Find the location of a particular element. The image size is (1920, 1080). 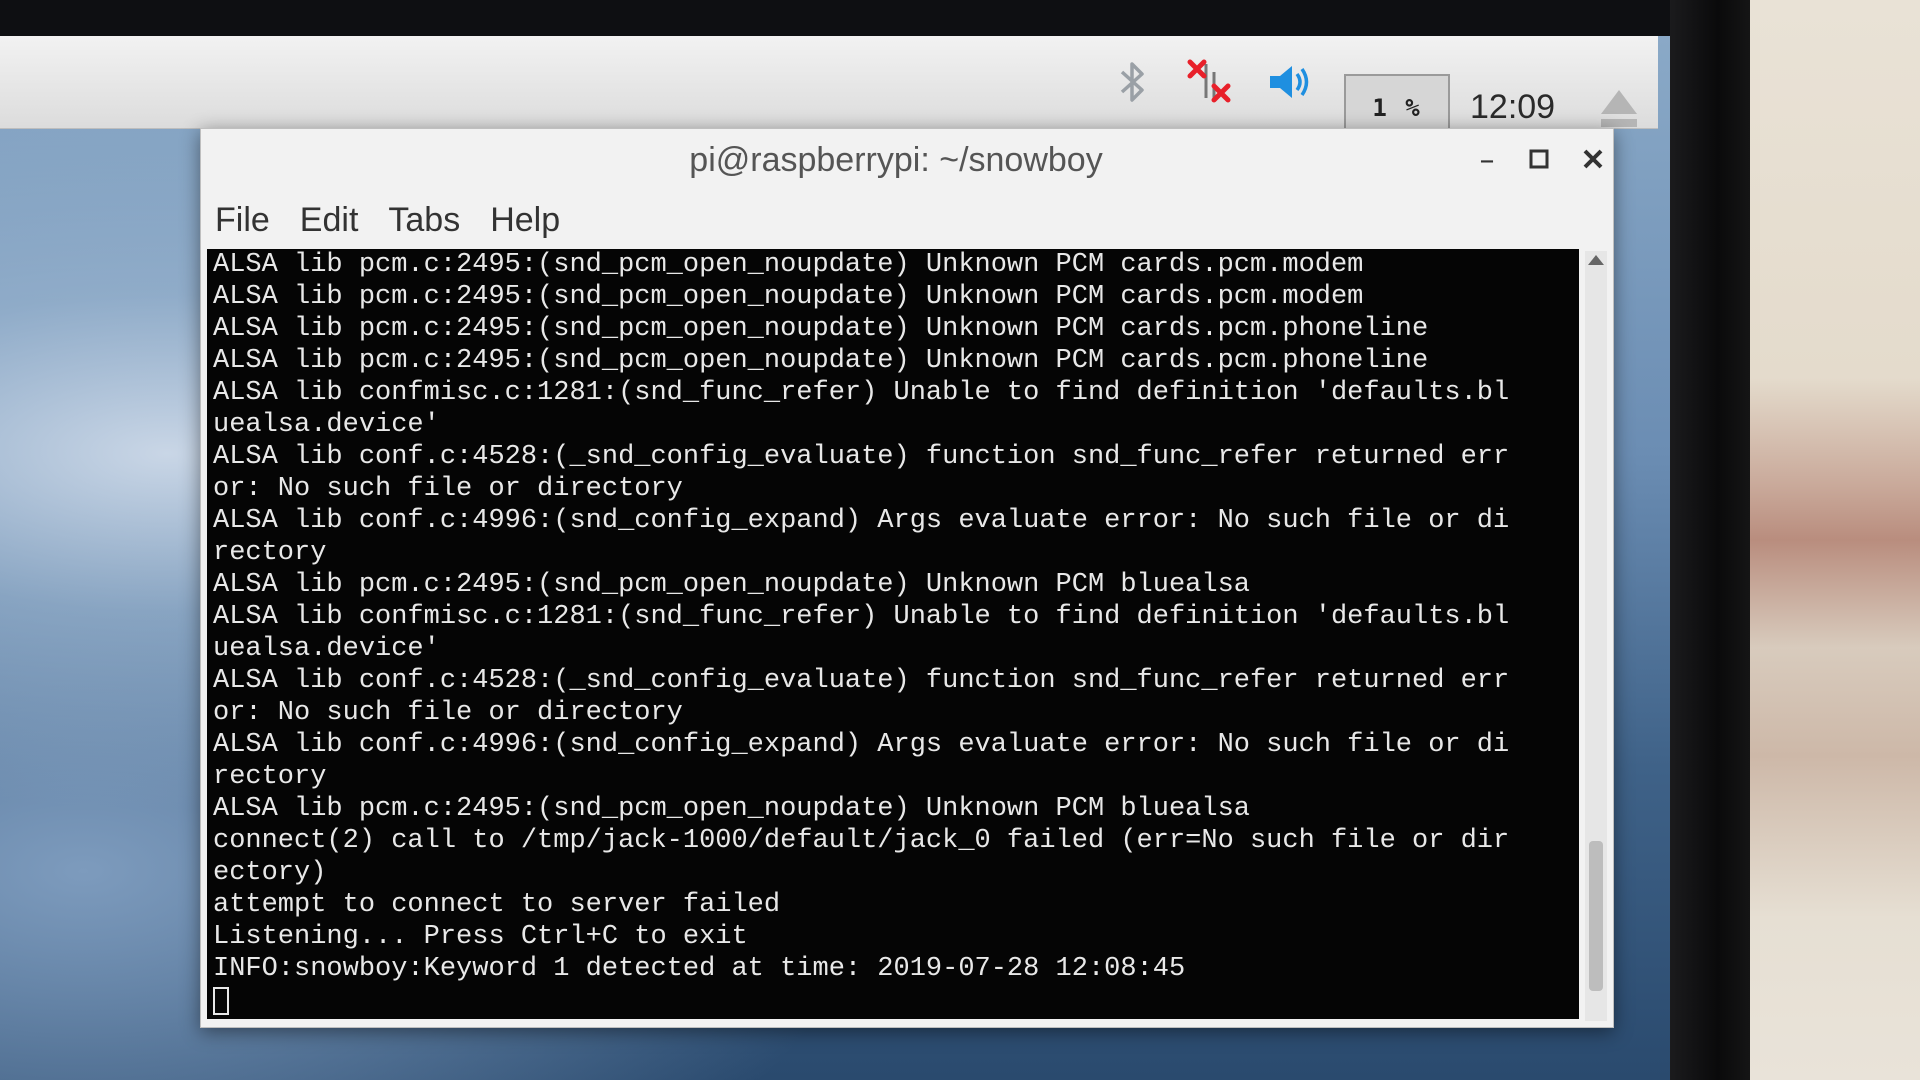

terminal-line: Listening... Press Ctrl+C to exit is located at coordinates (480, 937).